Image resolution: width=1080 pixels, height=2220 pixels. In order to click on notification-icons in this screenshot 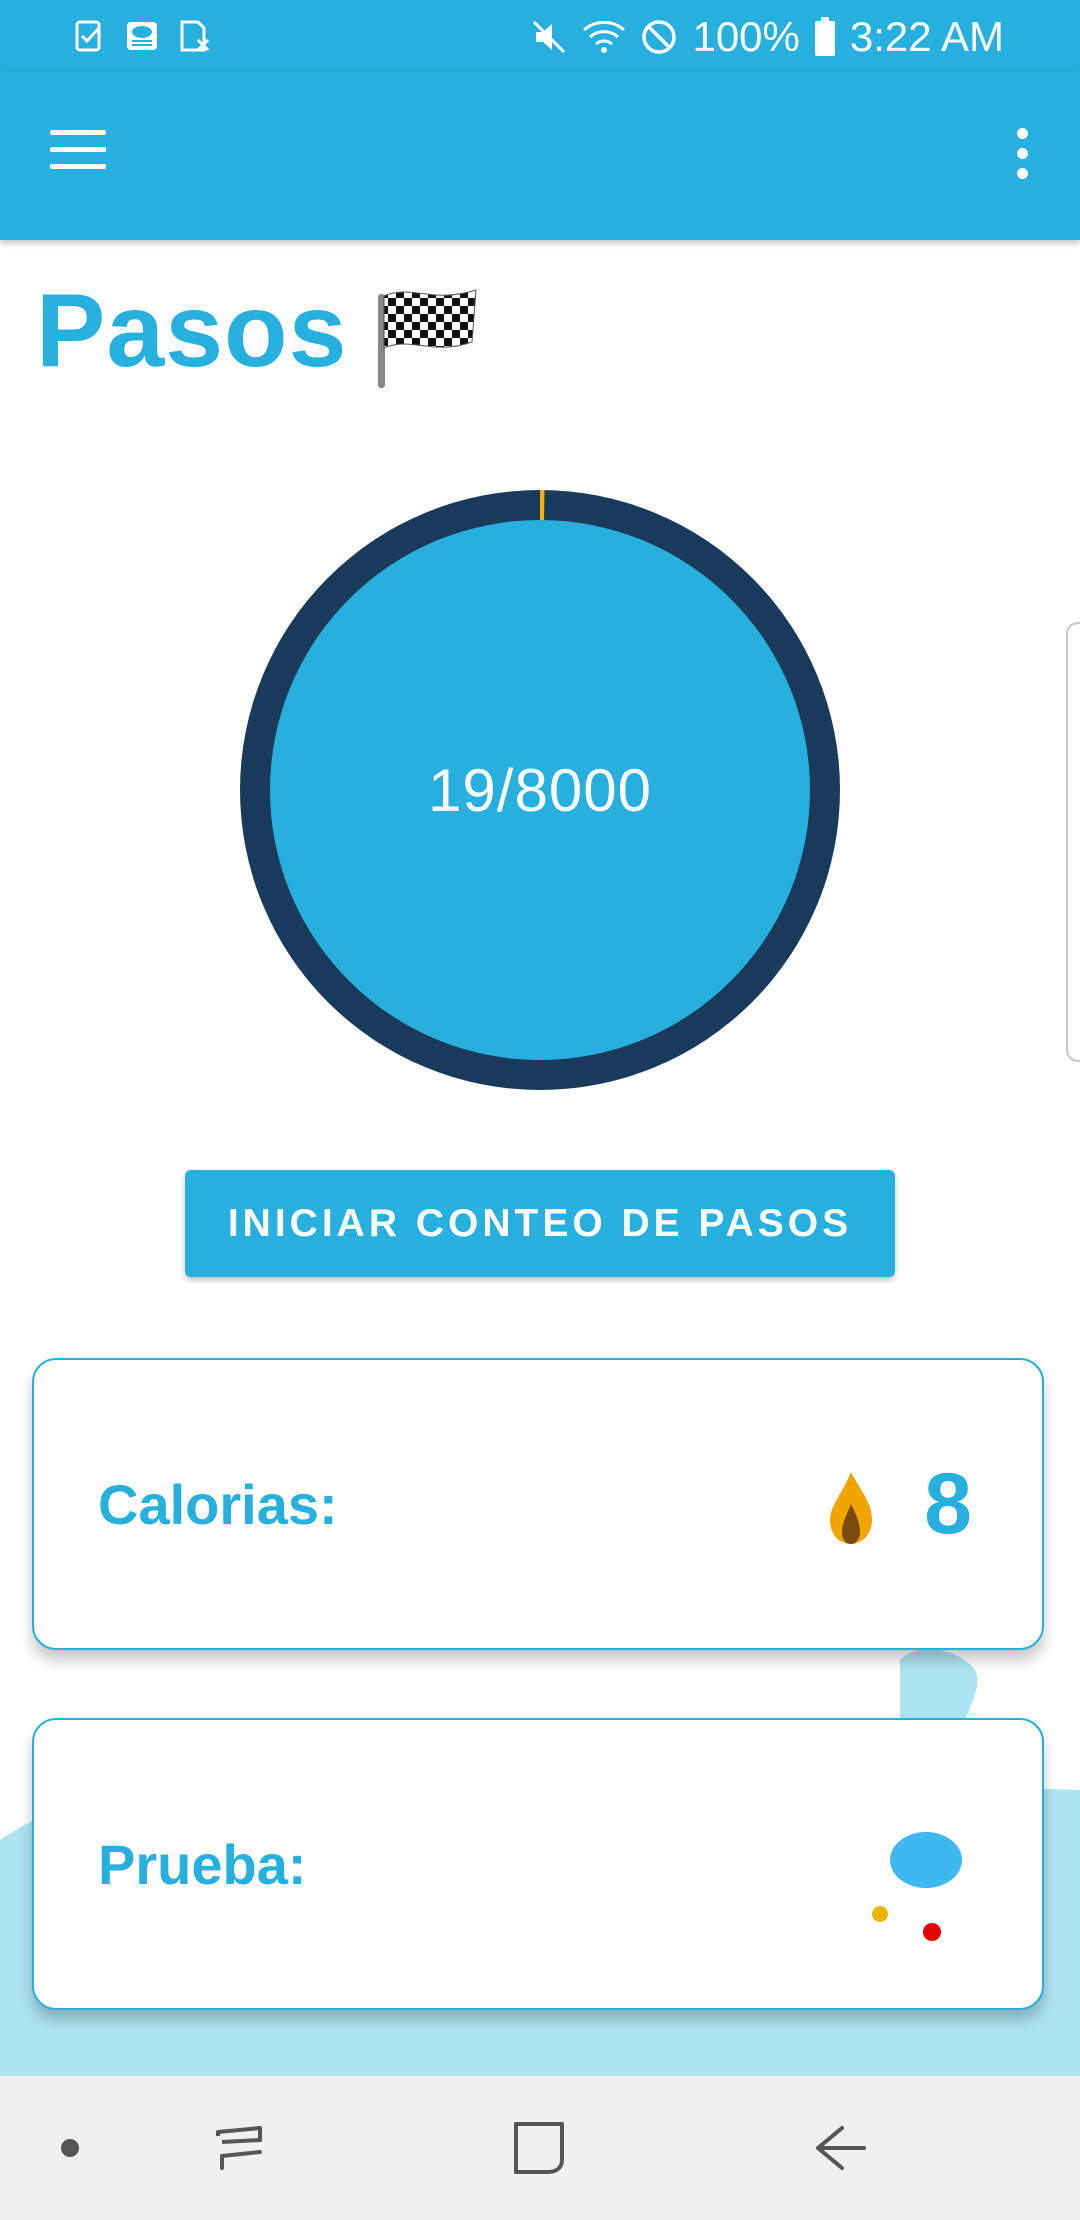, I will do `click(142, 36)`.